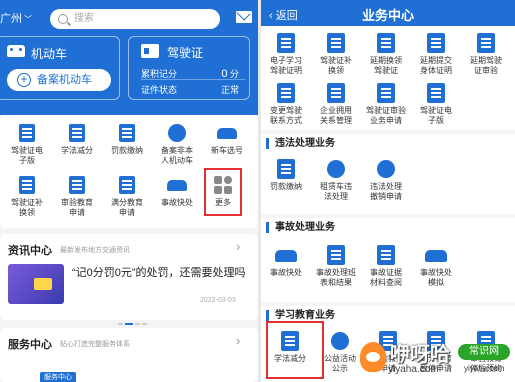 The width and height of the screenshot is (515, 382). Describe the element at coordinates (420, 355) in the screenshot. I see `watermark-text: 咿呀哈` at that location.